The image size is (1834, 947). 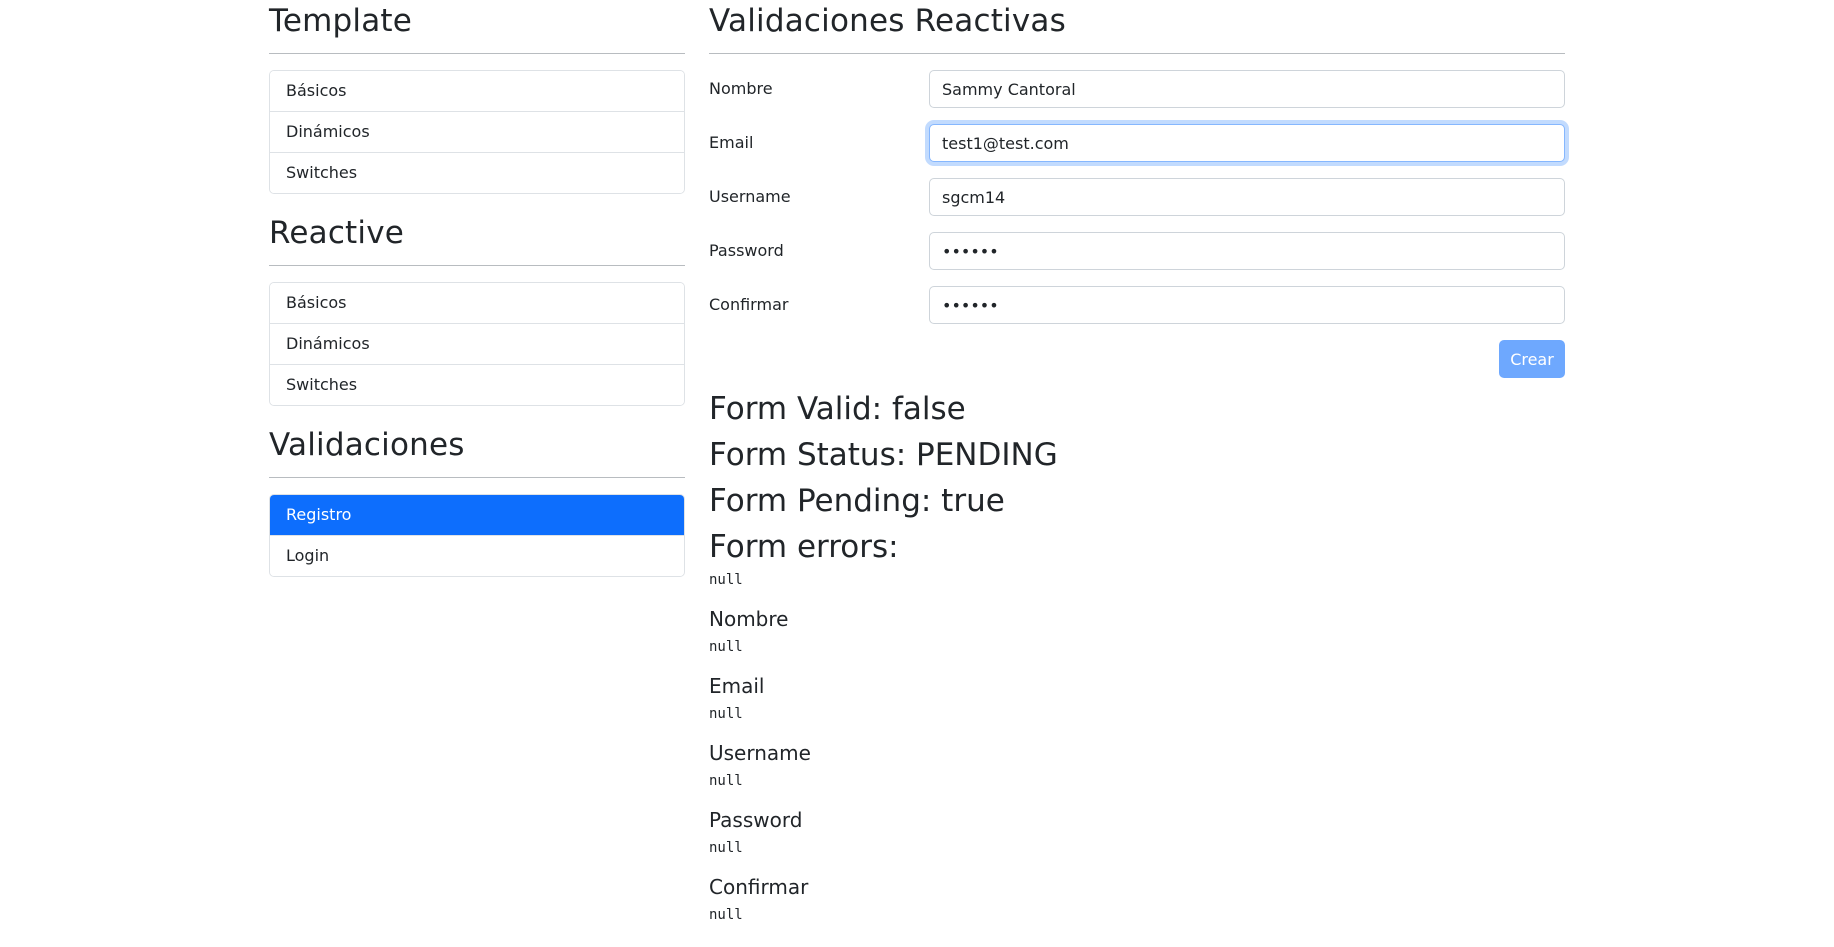 What do you see at coordinates (760, 753) in the screenshot?
I see `username-errors-title: Username` at bounding box center [760, 753].